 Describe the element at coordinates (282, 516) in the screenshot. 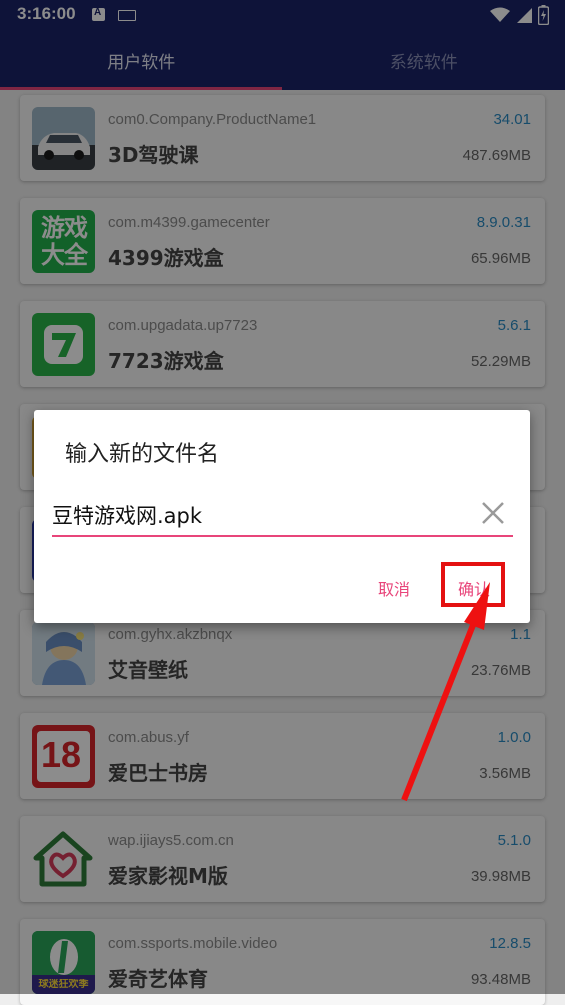

I see `filename-input` at that location.